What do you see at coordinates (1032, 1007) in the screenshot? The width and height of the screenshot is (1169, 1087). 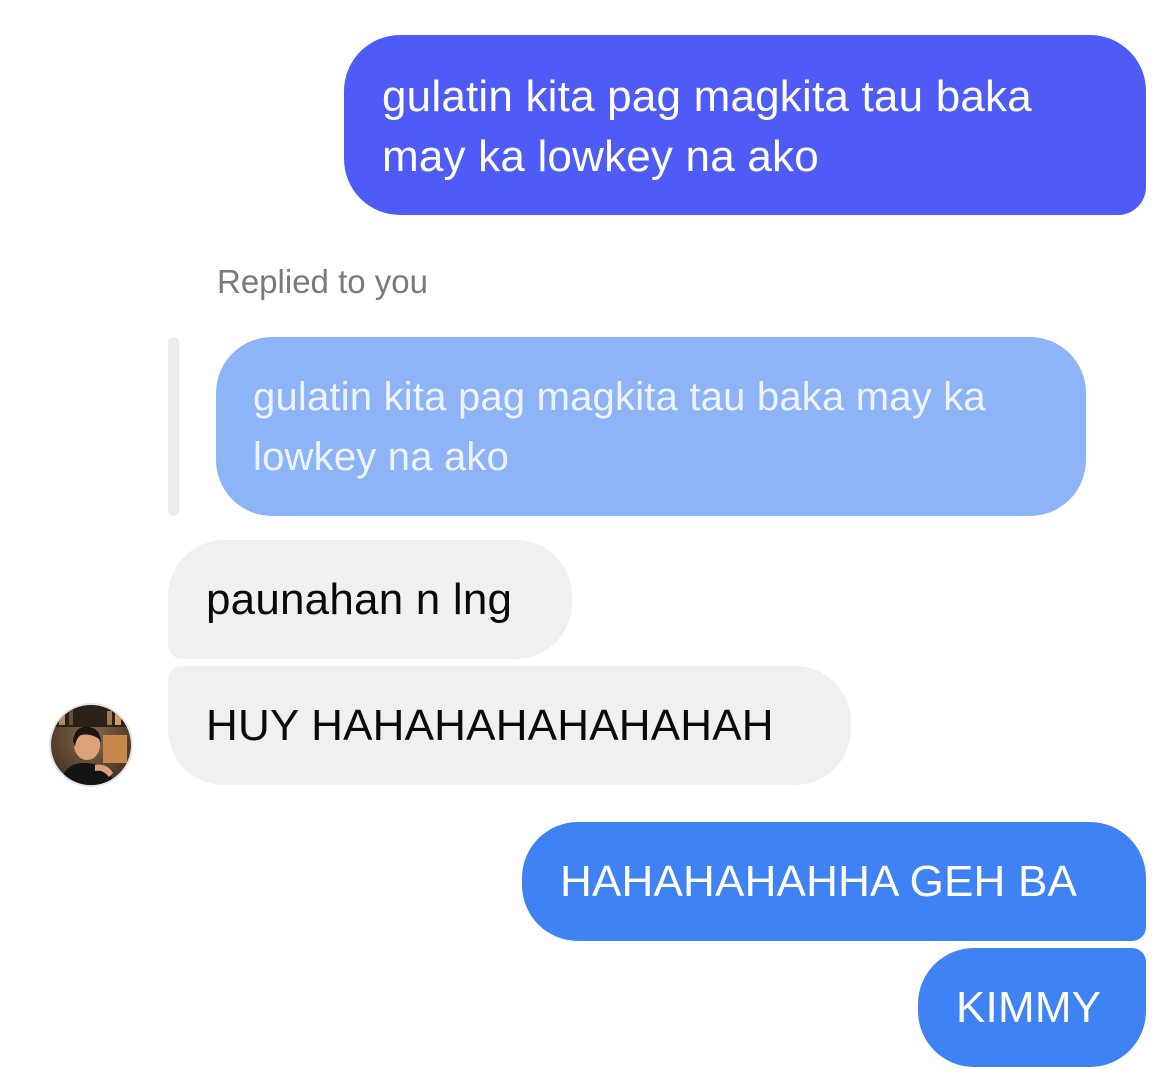 I see `sent-message-bubble: KIMMY` at bounding box center [1032, 1007].